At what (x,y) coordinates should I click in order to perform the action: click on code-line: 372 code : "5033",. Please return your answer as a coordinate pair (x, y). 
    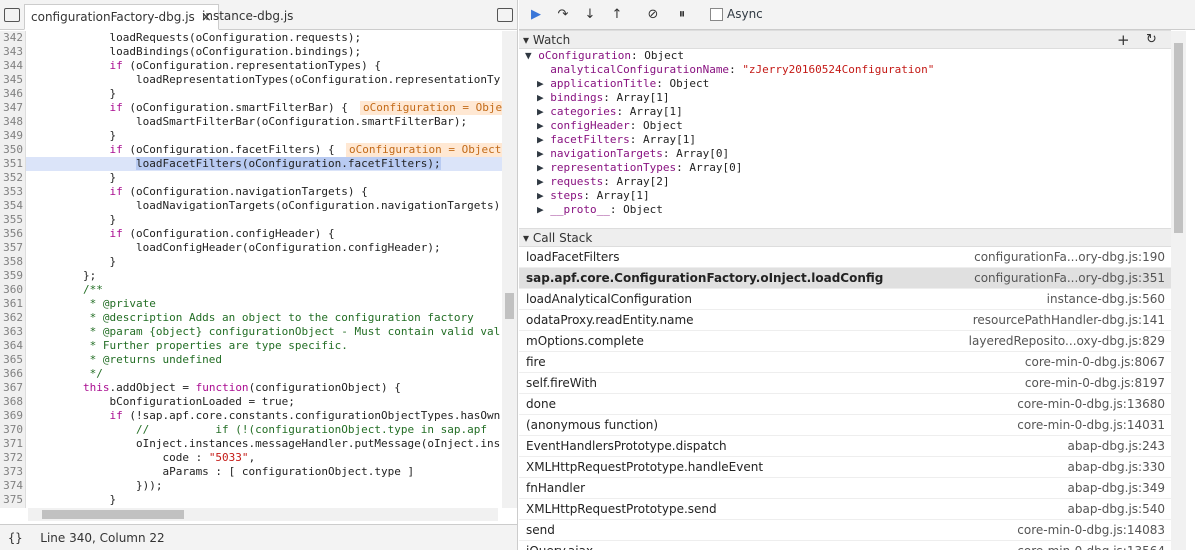
    Looking at the image, I should click on (258, 458).